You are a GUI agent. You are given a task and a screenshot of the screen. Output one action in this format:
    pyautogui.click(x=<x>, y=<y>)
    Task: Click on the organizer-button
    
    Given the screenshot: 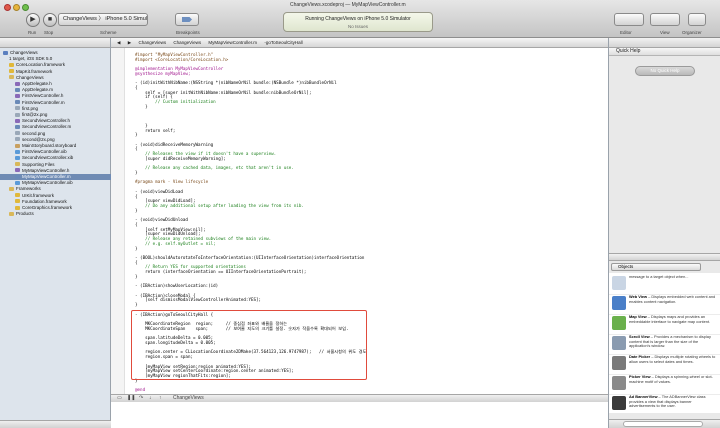 What is the action you would take?
    pyautogui.click(x=697, y=19)
    